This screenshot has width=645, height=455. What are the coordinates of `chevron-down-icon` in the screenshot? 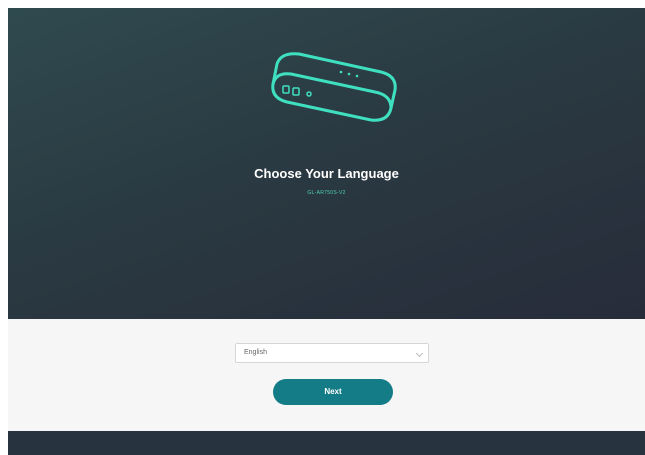 It's located at (419, 353).